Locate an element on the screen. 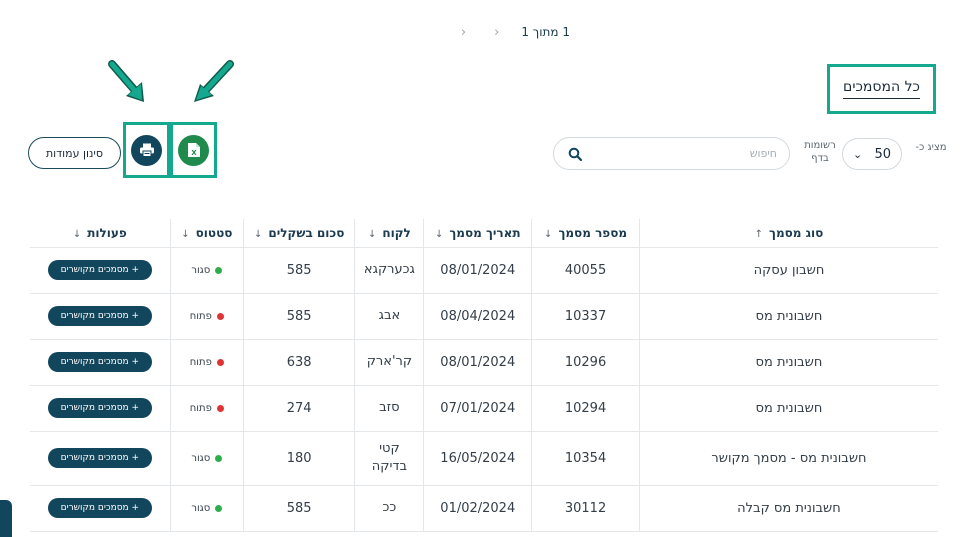 The image size is (967, 537). doc-type-cell: חשבונית מס קבלה is located at coordinates (788, 508).